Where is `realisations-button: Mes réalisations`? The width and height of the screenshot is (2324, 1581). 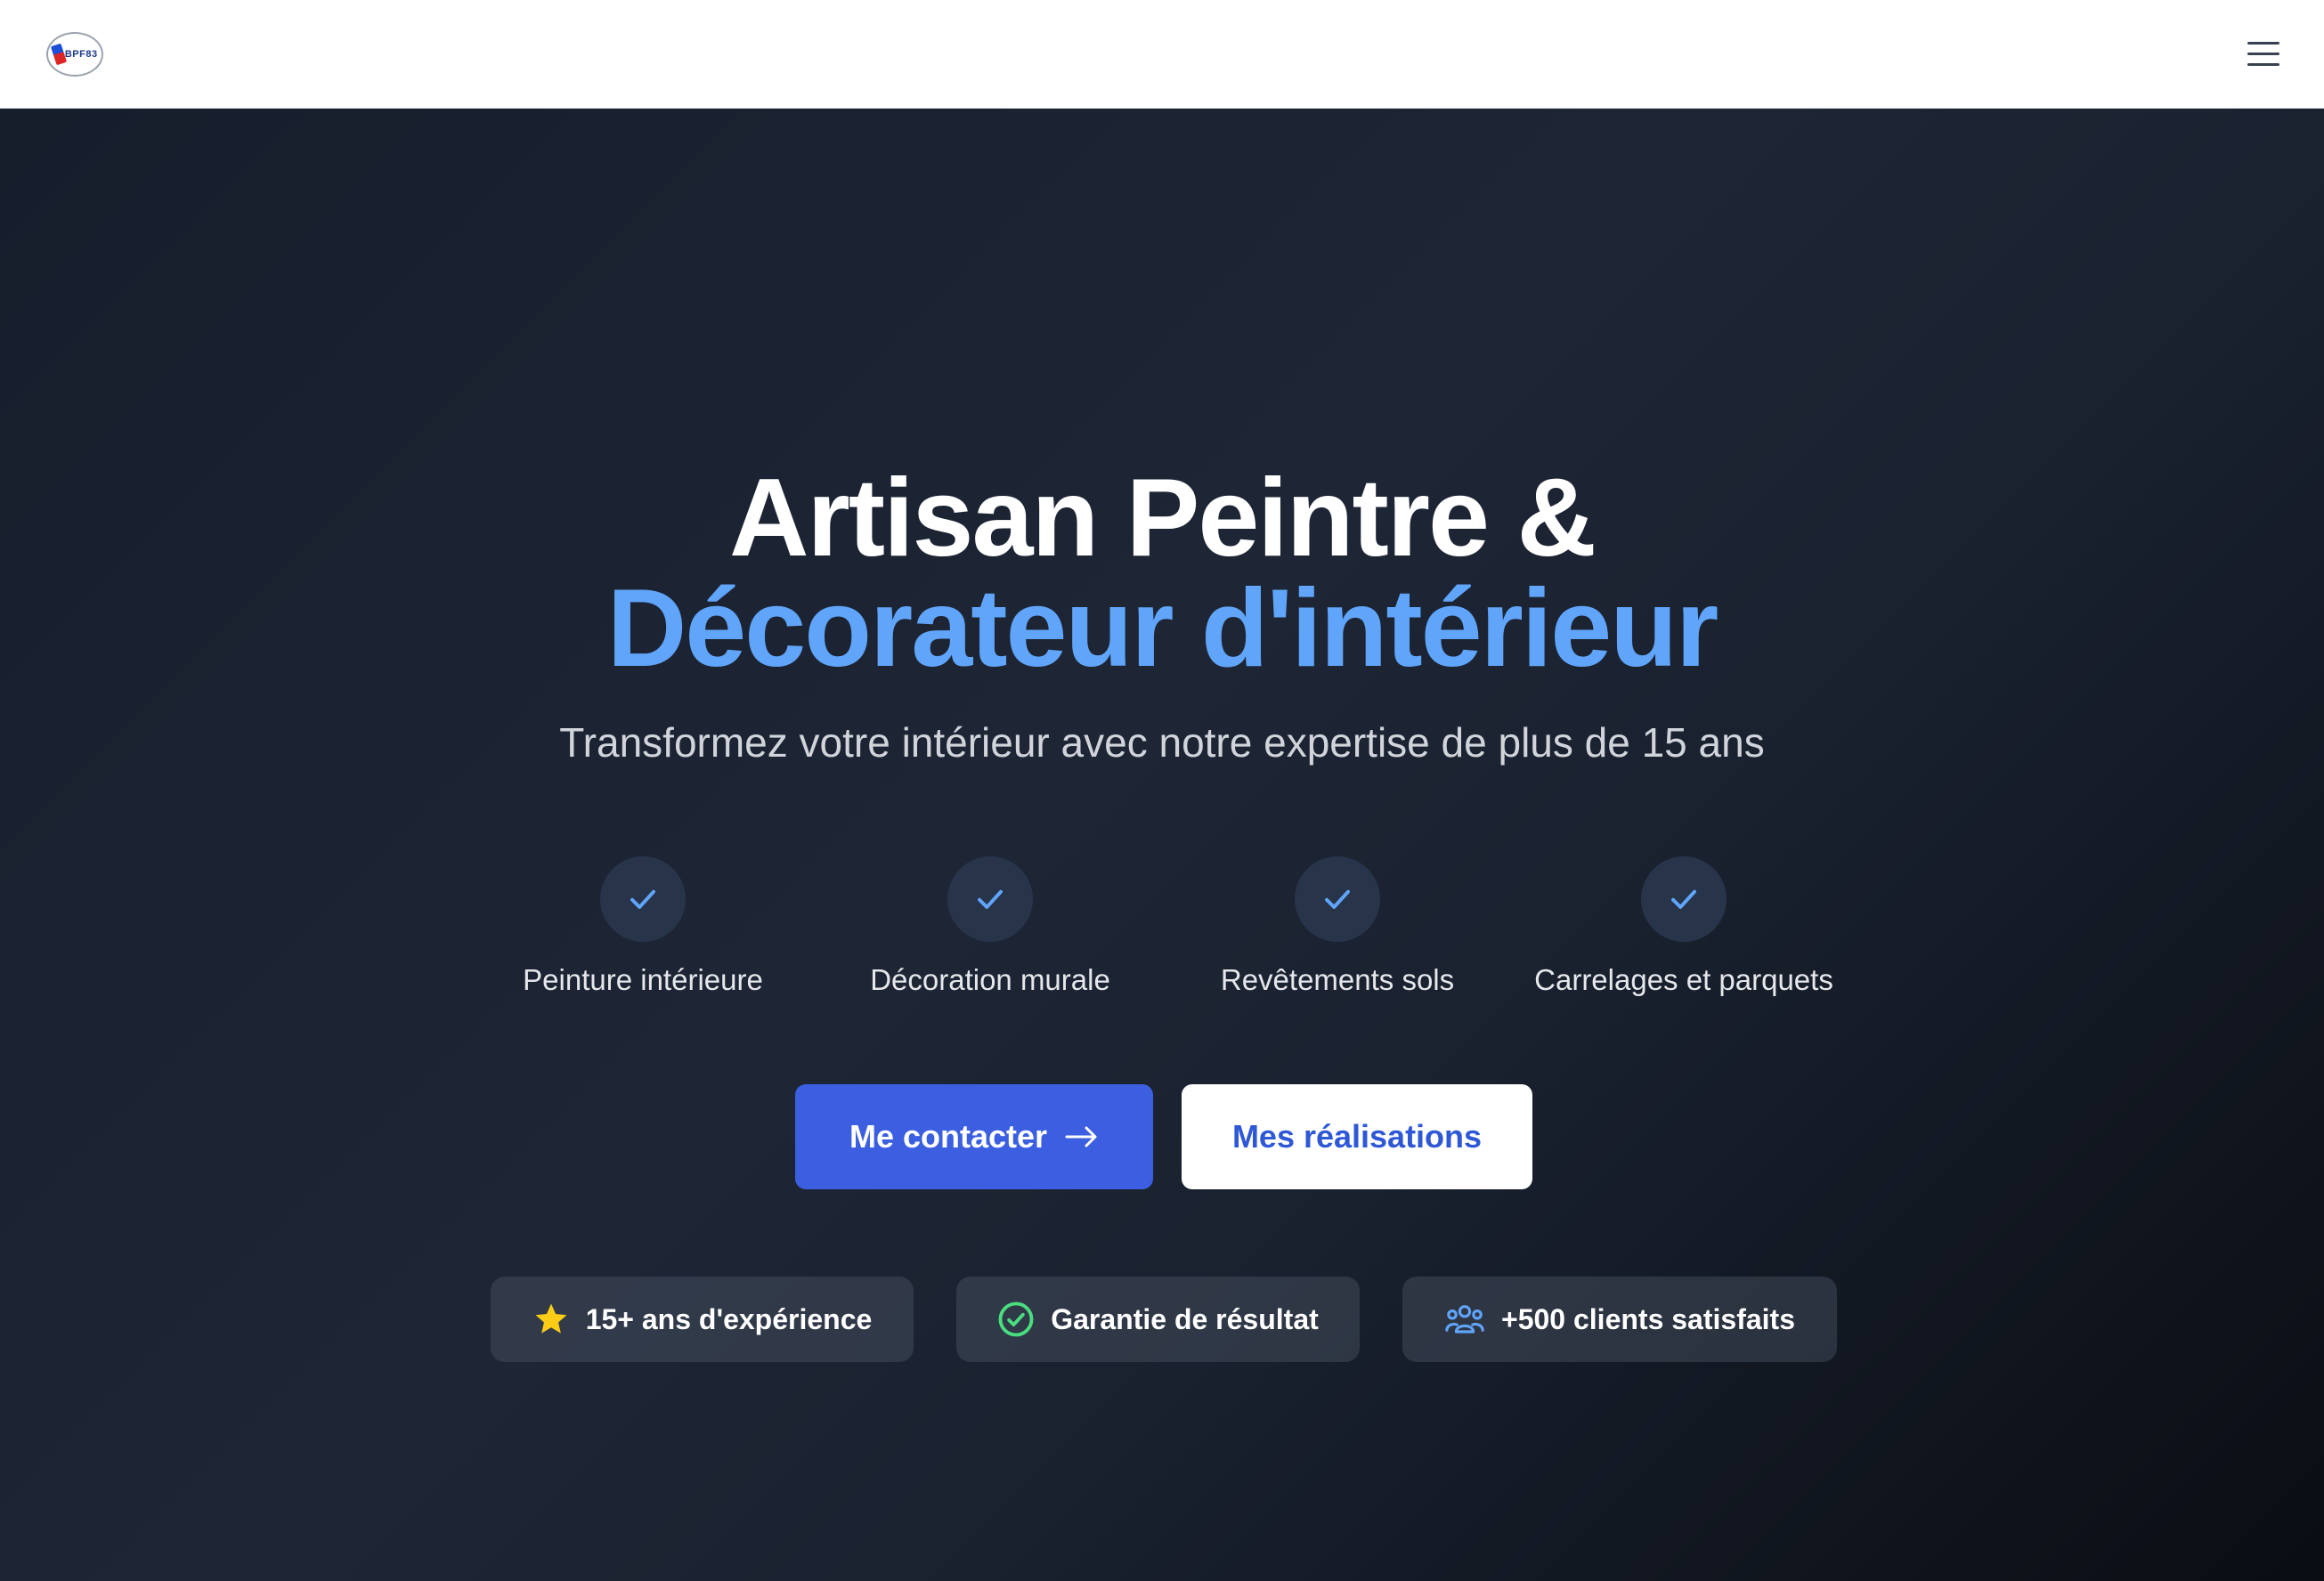 realisations-button: Mes réalisations is located at coordinates (1357, 1136).